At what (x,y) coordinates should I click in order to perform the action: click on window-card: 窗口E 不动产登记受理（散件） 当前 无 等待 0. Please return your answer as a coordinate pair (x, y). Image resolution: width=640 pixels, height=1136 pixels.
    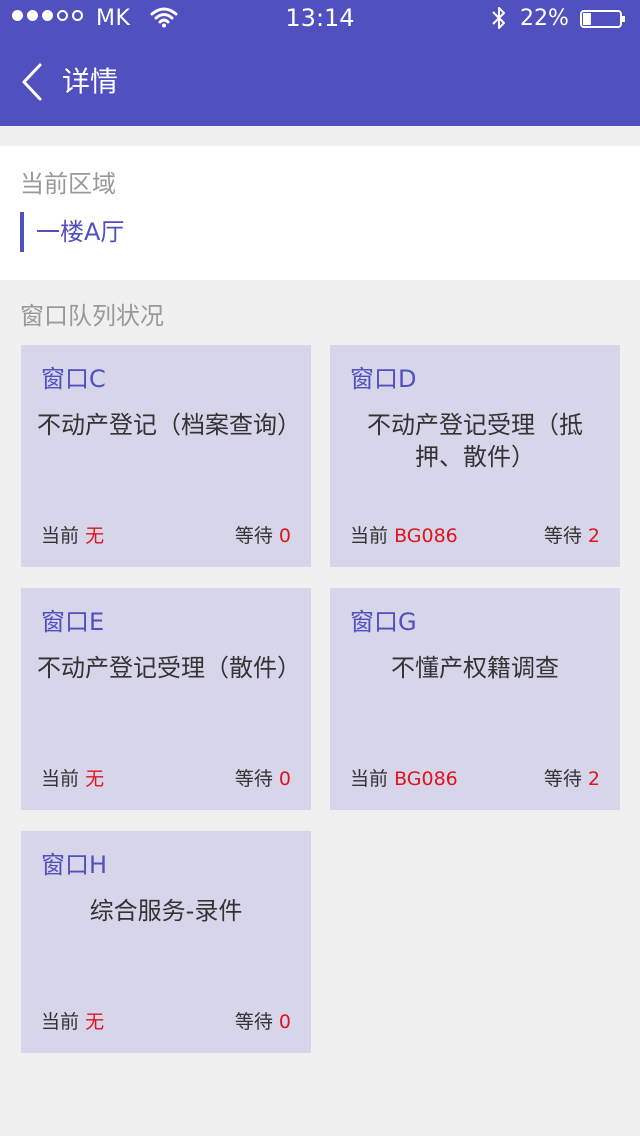
    Looking at the image, I should click on (166, 699).